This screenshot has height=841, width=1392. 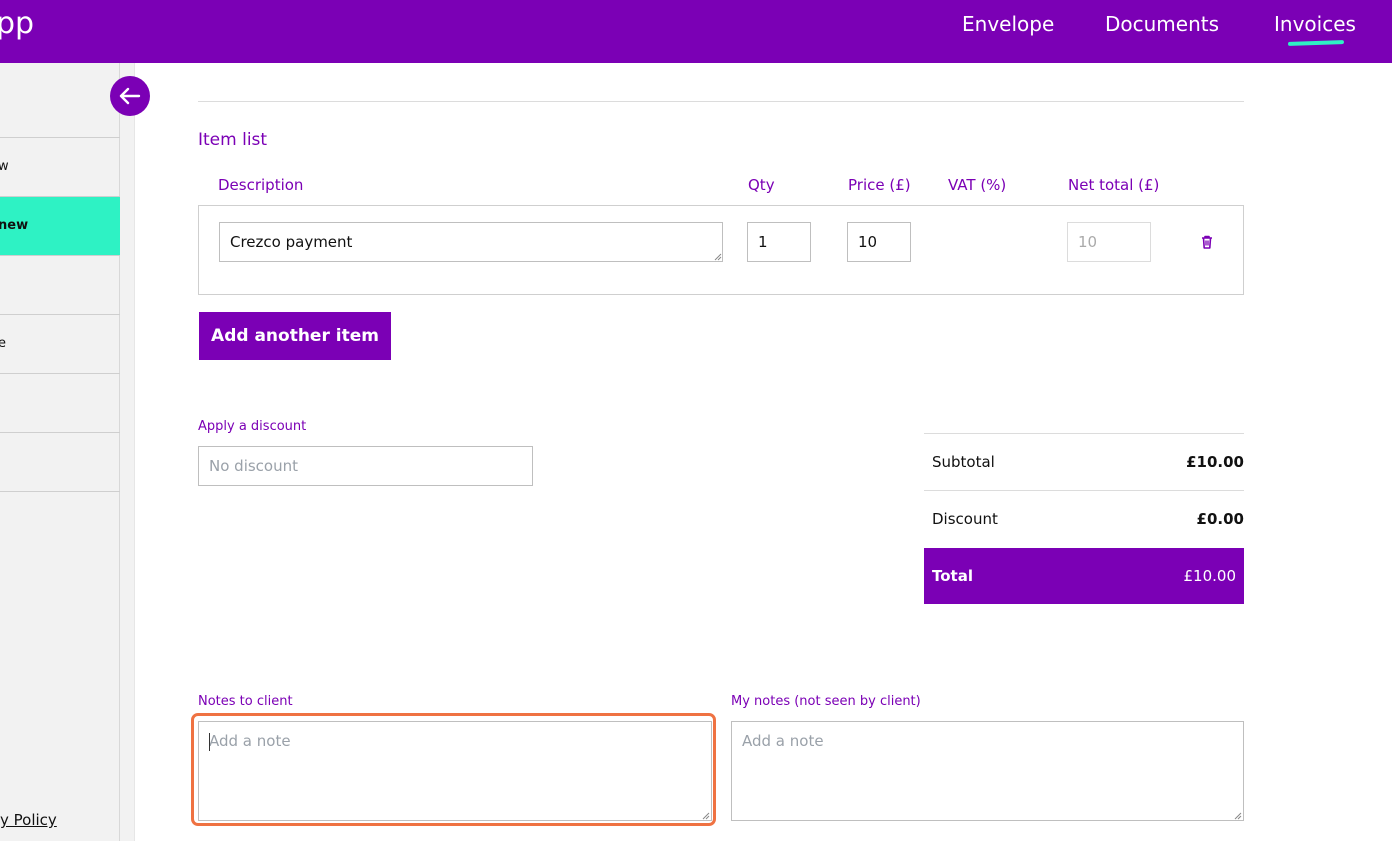 I want to click on sidebar-item-4: e, so click(x=60, y=343).